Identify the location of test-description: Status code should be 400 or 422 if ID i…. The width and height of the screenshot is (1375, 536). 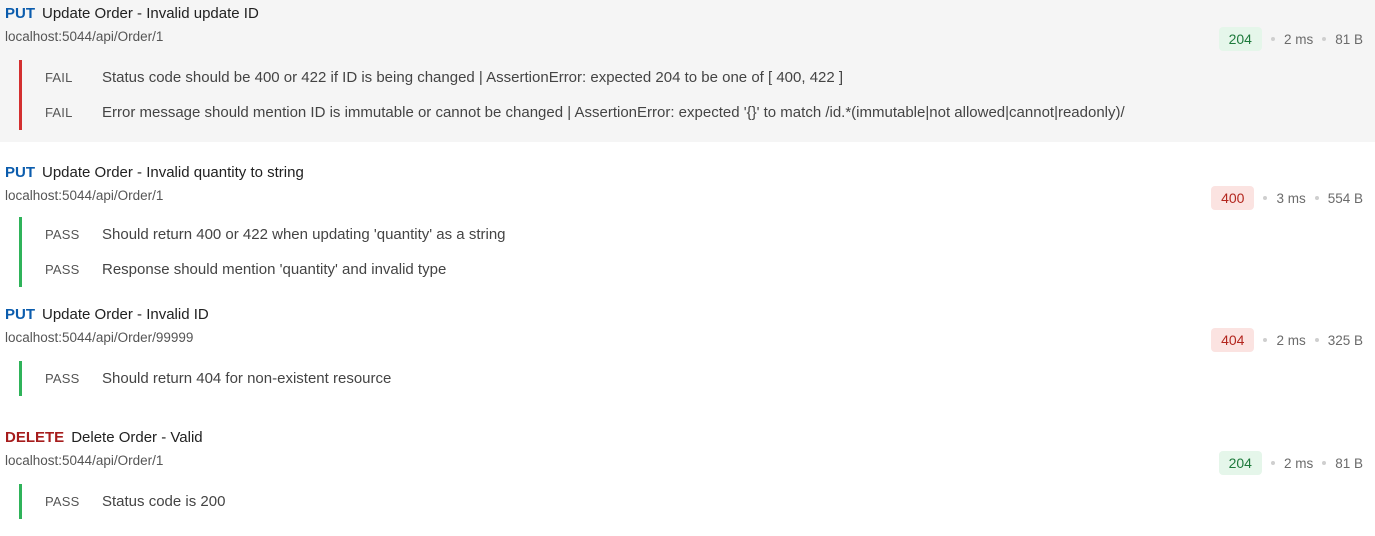
(473, 77).